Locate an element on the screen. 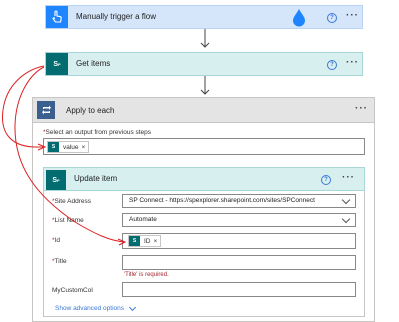  custom-col-field is located at coordinates (239, 289).